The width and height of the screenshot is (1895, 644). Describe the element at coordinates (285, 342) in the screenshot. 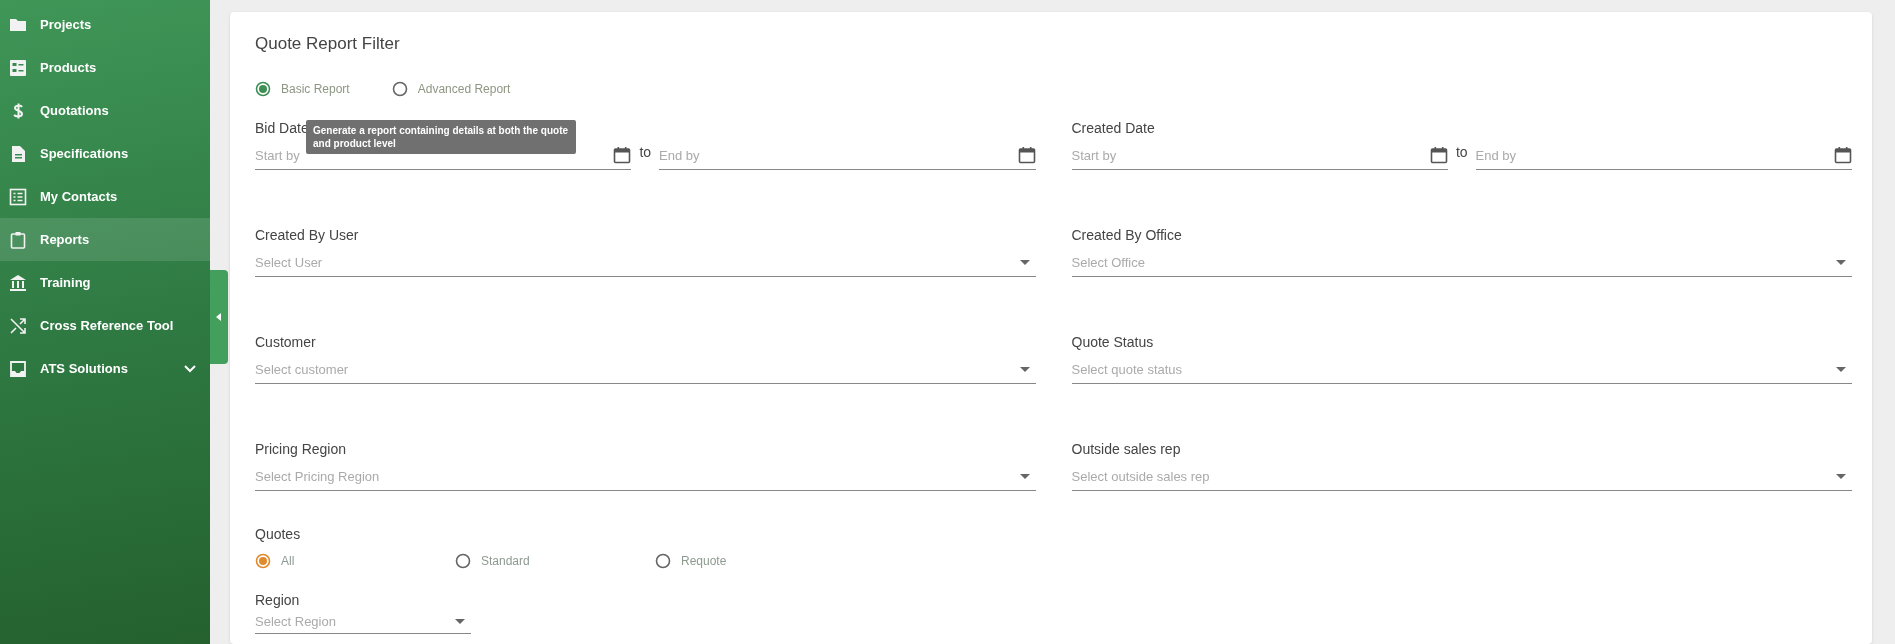

I see `field-label: Customer` at that location.